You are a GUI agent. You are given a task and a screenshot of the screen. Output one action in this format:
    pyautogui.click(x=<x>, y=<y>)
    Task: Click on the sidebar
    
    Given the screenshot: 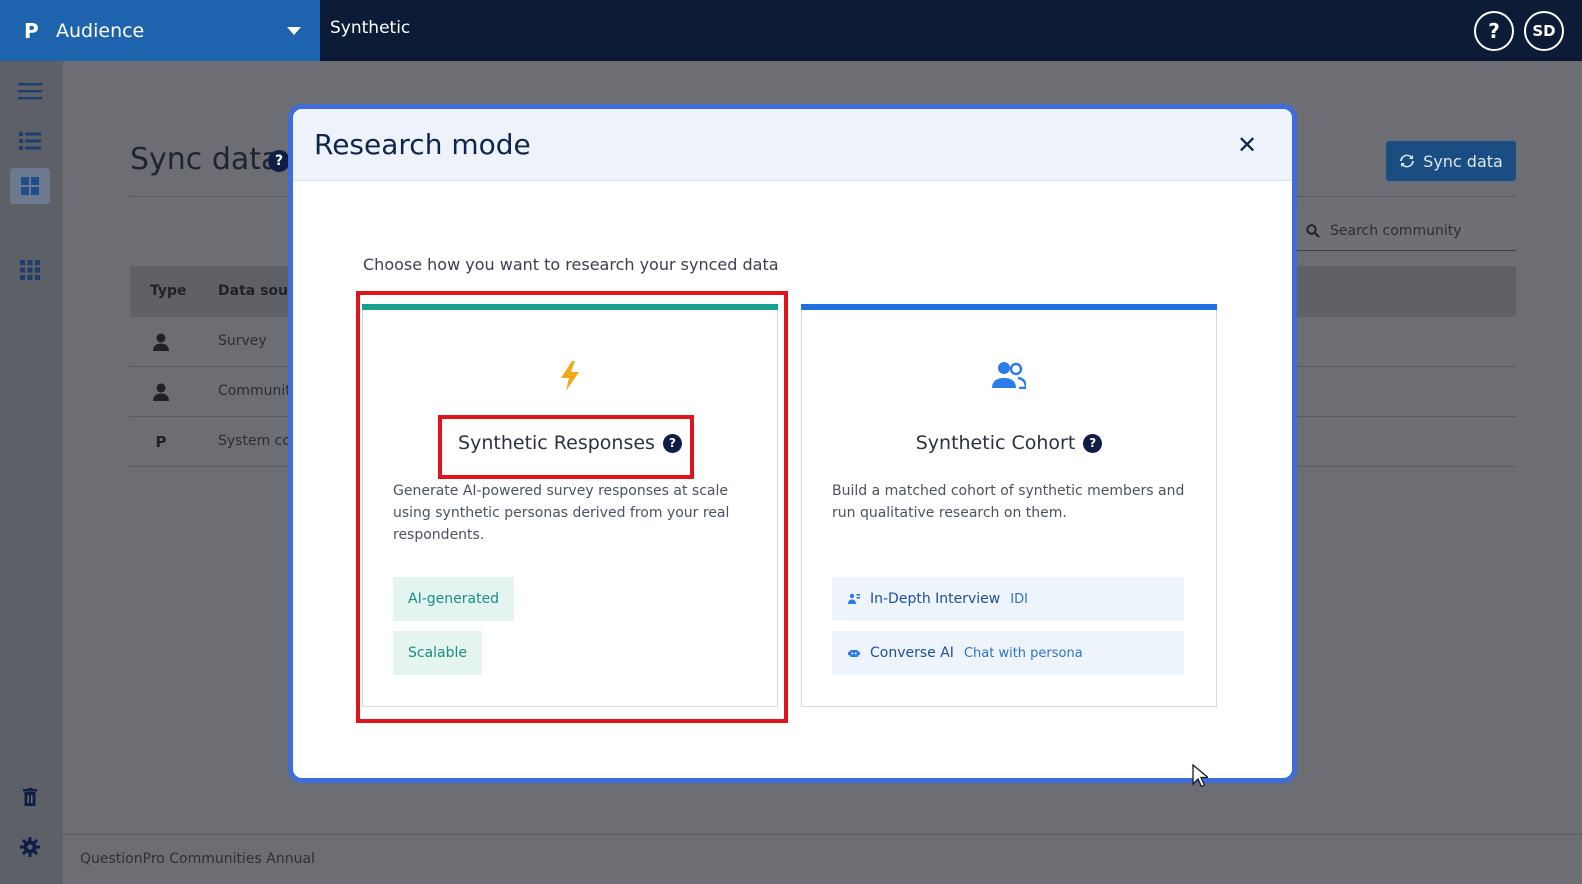 What is the action you would take?
    pyautogui.click(x=31, y=472)
    